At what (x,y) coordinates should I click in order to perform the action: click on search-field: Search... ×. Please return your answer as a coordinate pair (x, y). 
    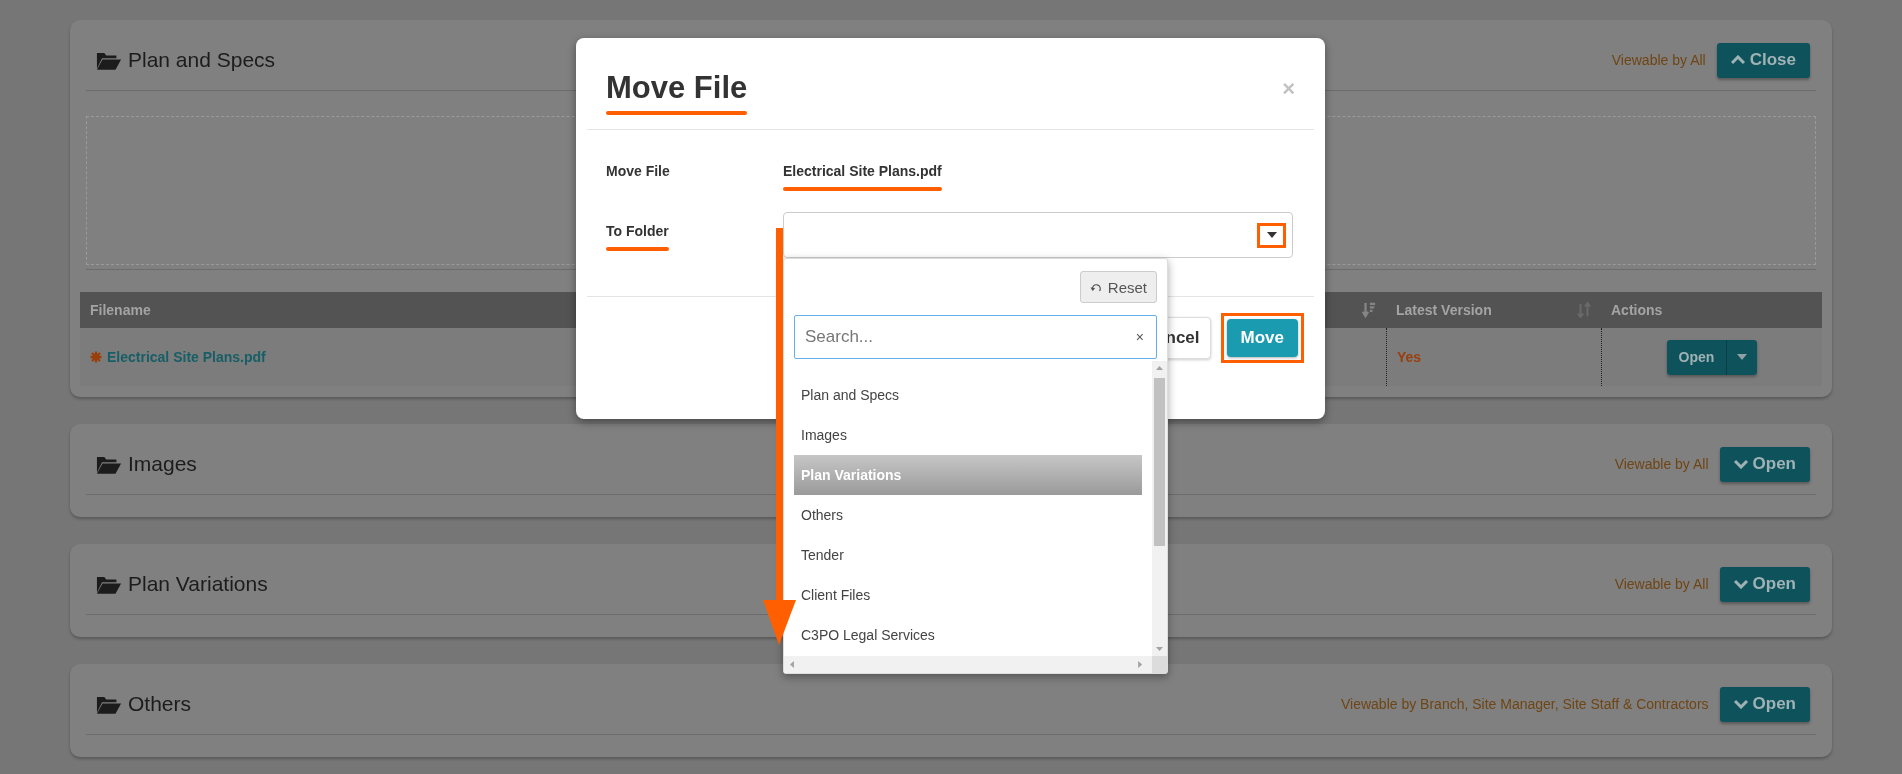
    Looking at the image, I should click on (975, 337).